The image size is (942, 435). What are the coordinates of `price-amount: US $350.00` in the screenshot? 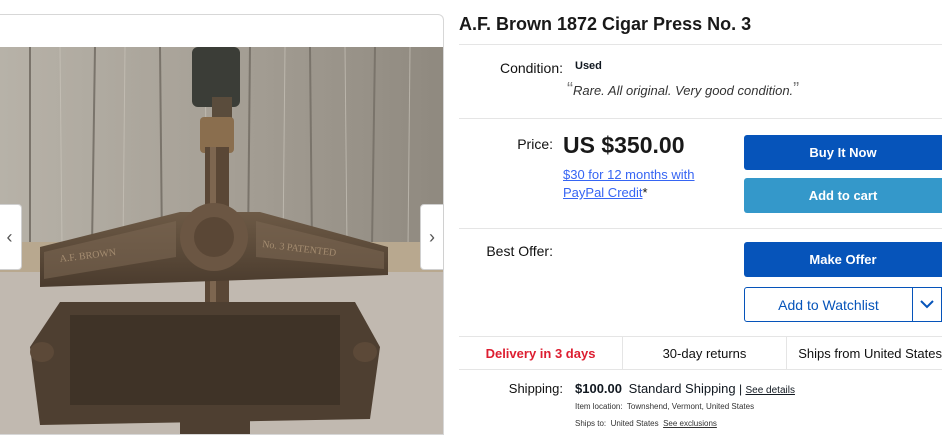 It's located at (624, 145).